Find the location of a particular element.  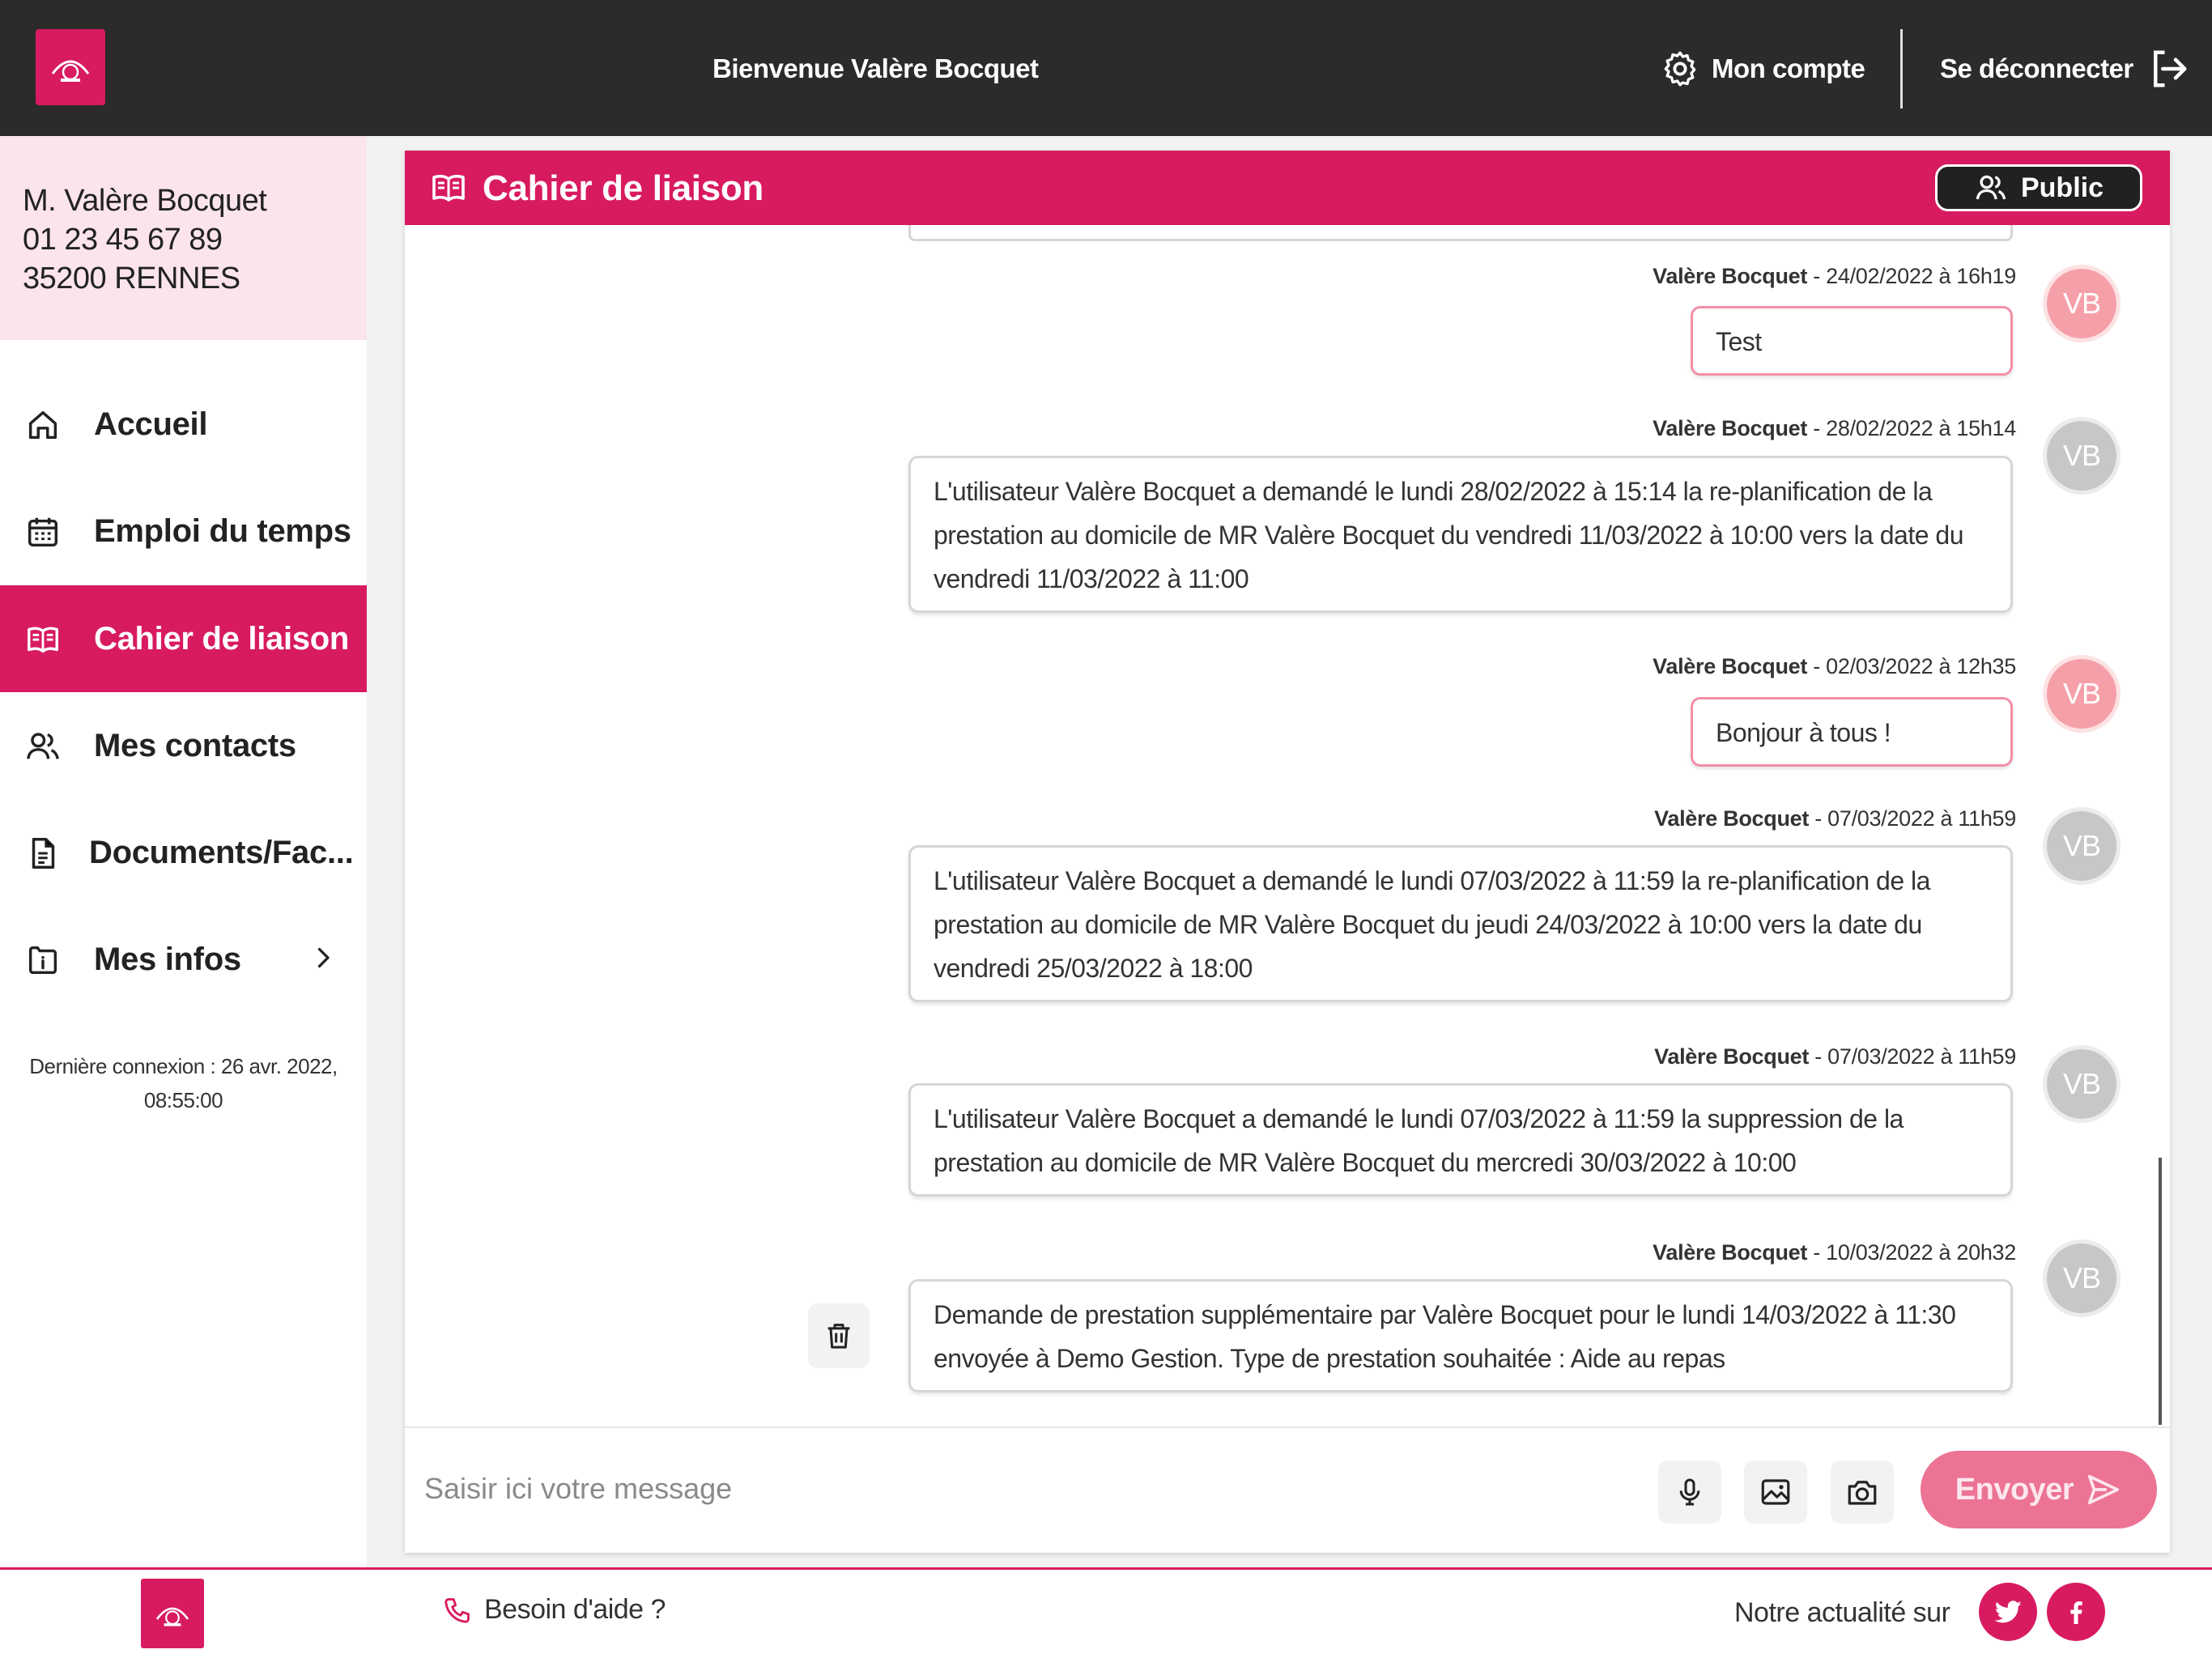

send-label: Envoyer is located at coordinates (2014, 1489).